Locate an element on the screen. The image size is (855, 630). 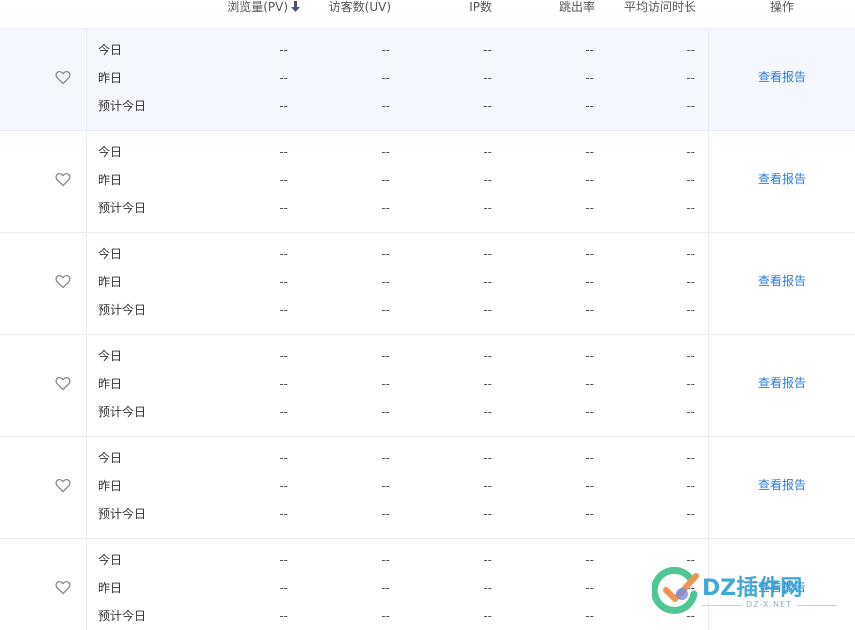
watermark-text: DZ插件网 is located at coordinates (752, 588).